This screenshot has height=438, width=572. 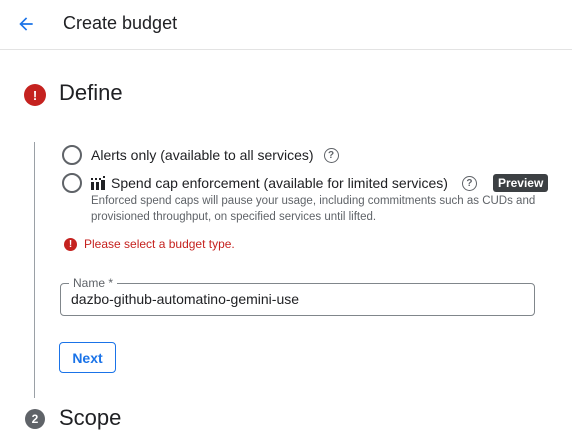 I want to click on page-header: Create budget, so click(x=286, y=25).